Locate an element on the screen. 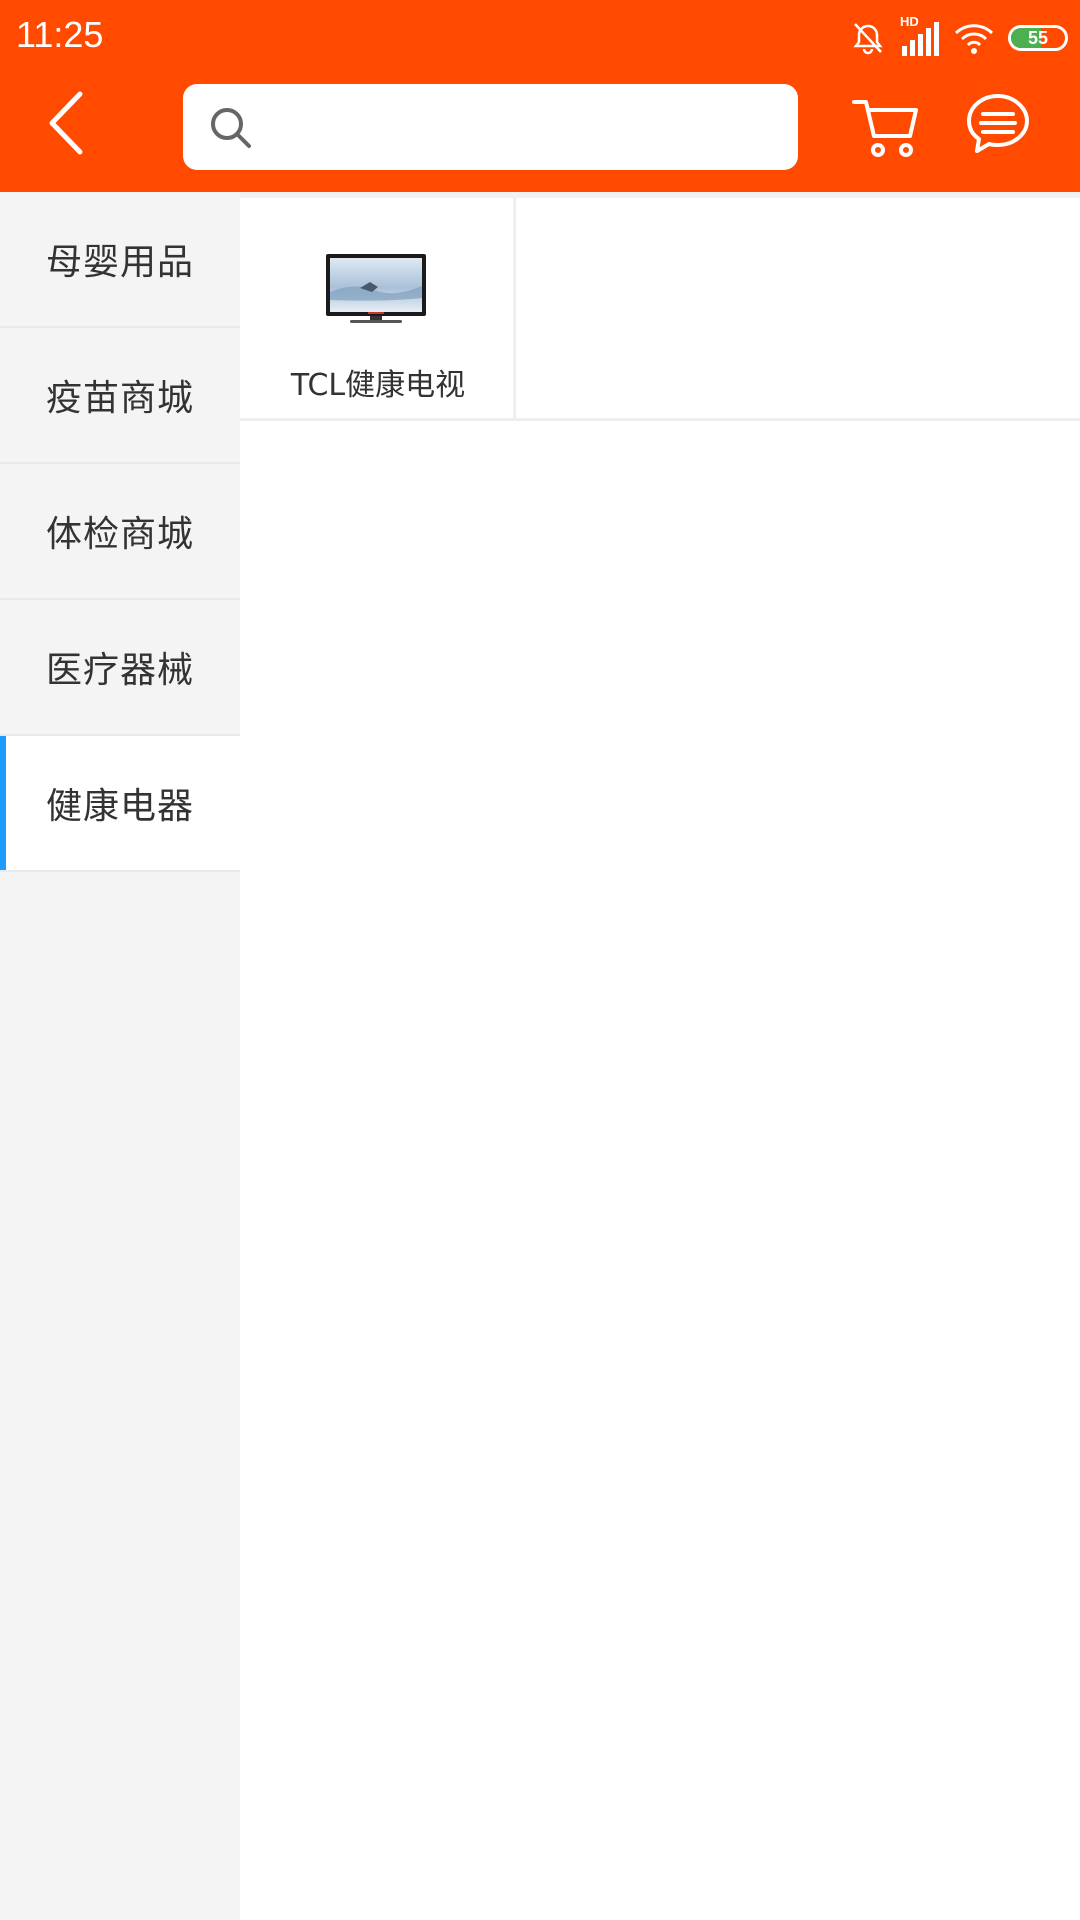 This screenshot has height=1920, width=1080. sidebar-item-checkup-mall: 体检商城 is located at coordinates (120, 532).